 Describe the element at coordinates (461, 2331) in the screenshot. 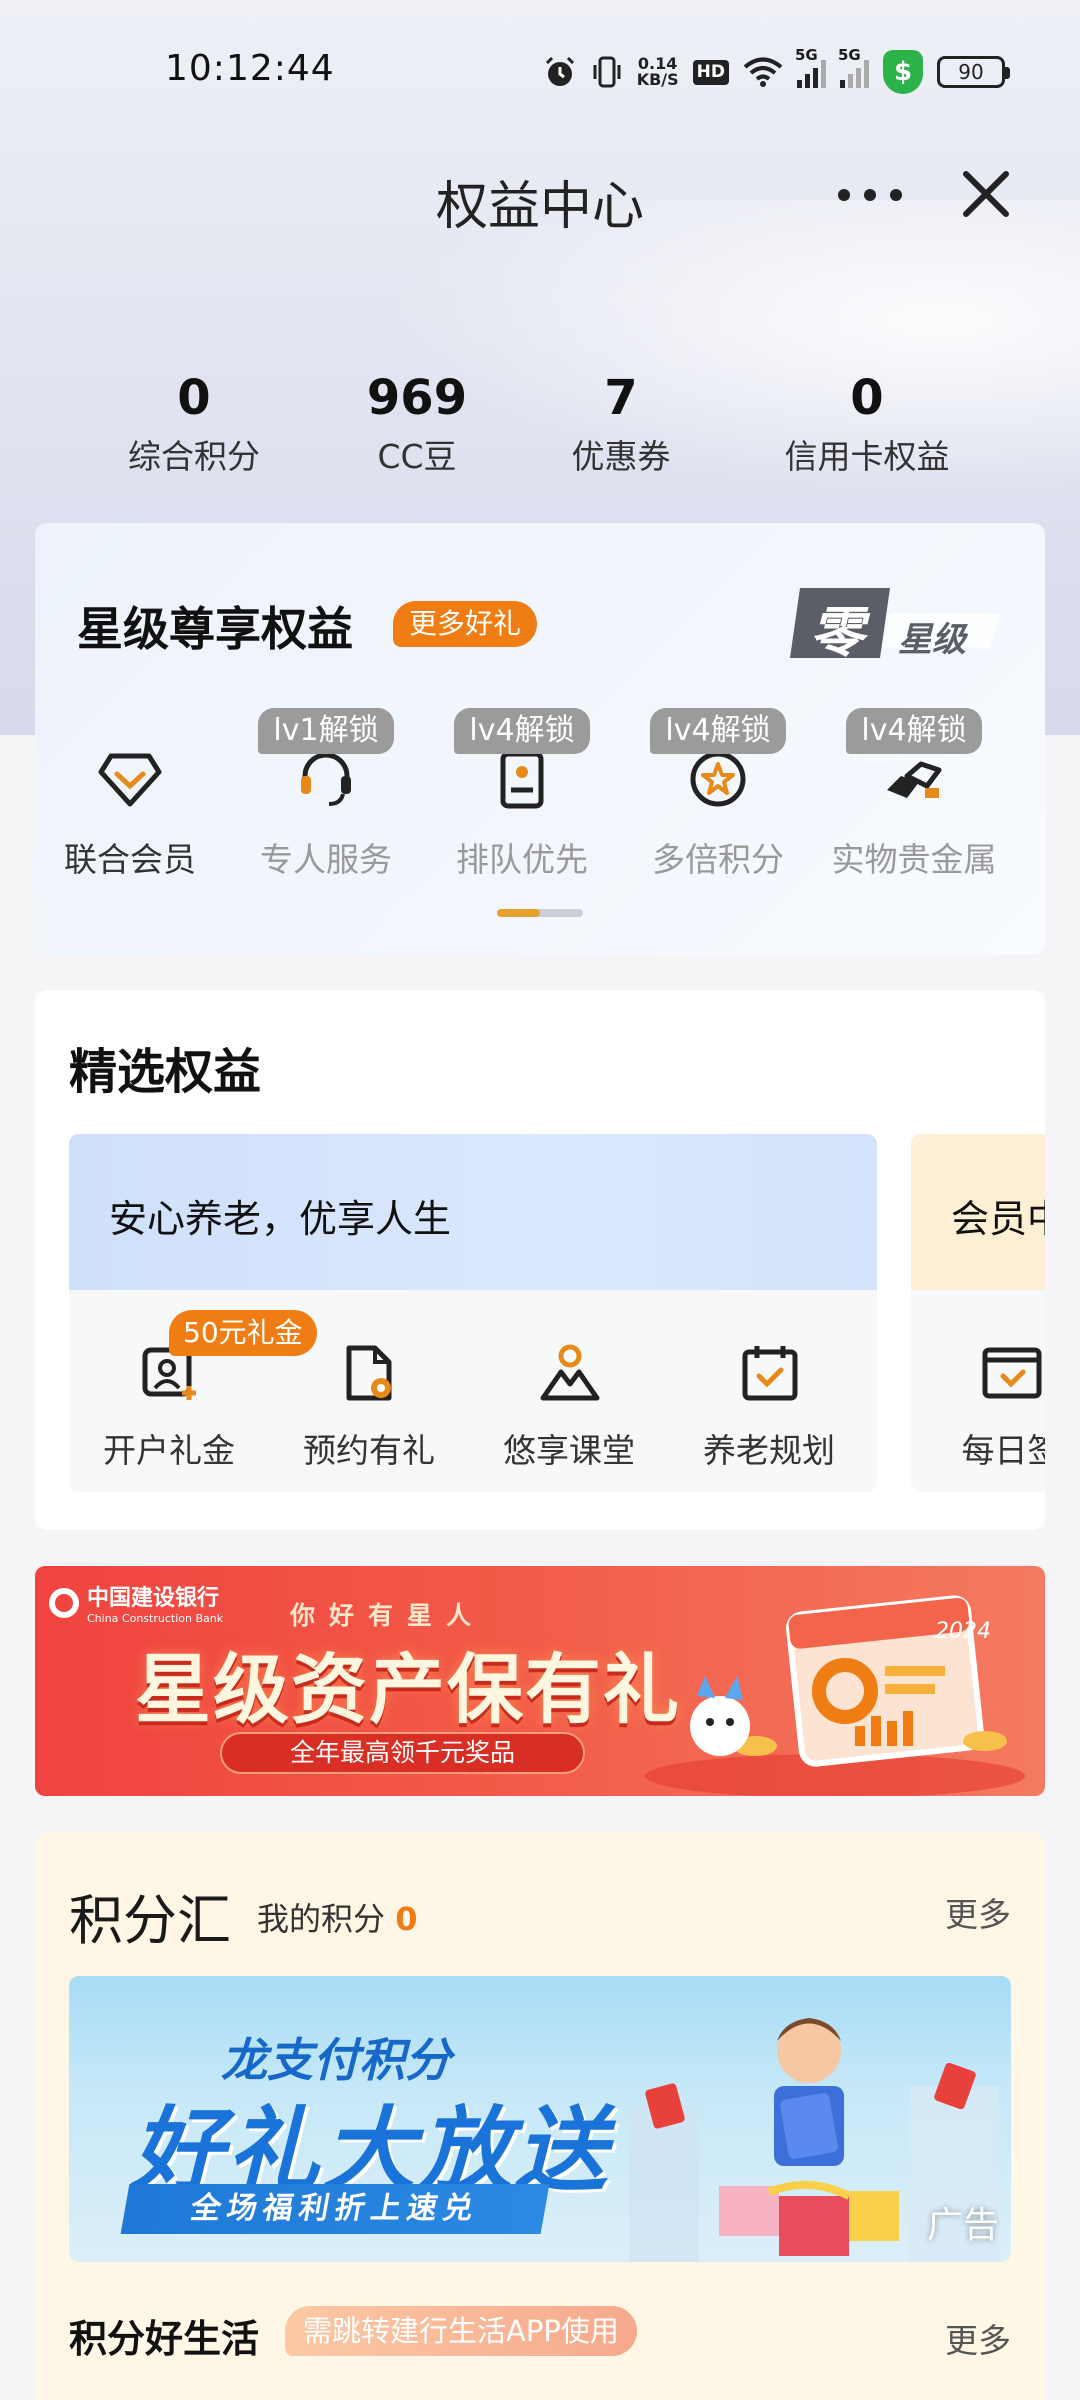

I see `redirect-tag: 需跳转建行生活APP使用` at that location.